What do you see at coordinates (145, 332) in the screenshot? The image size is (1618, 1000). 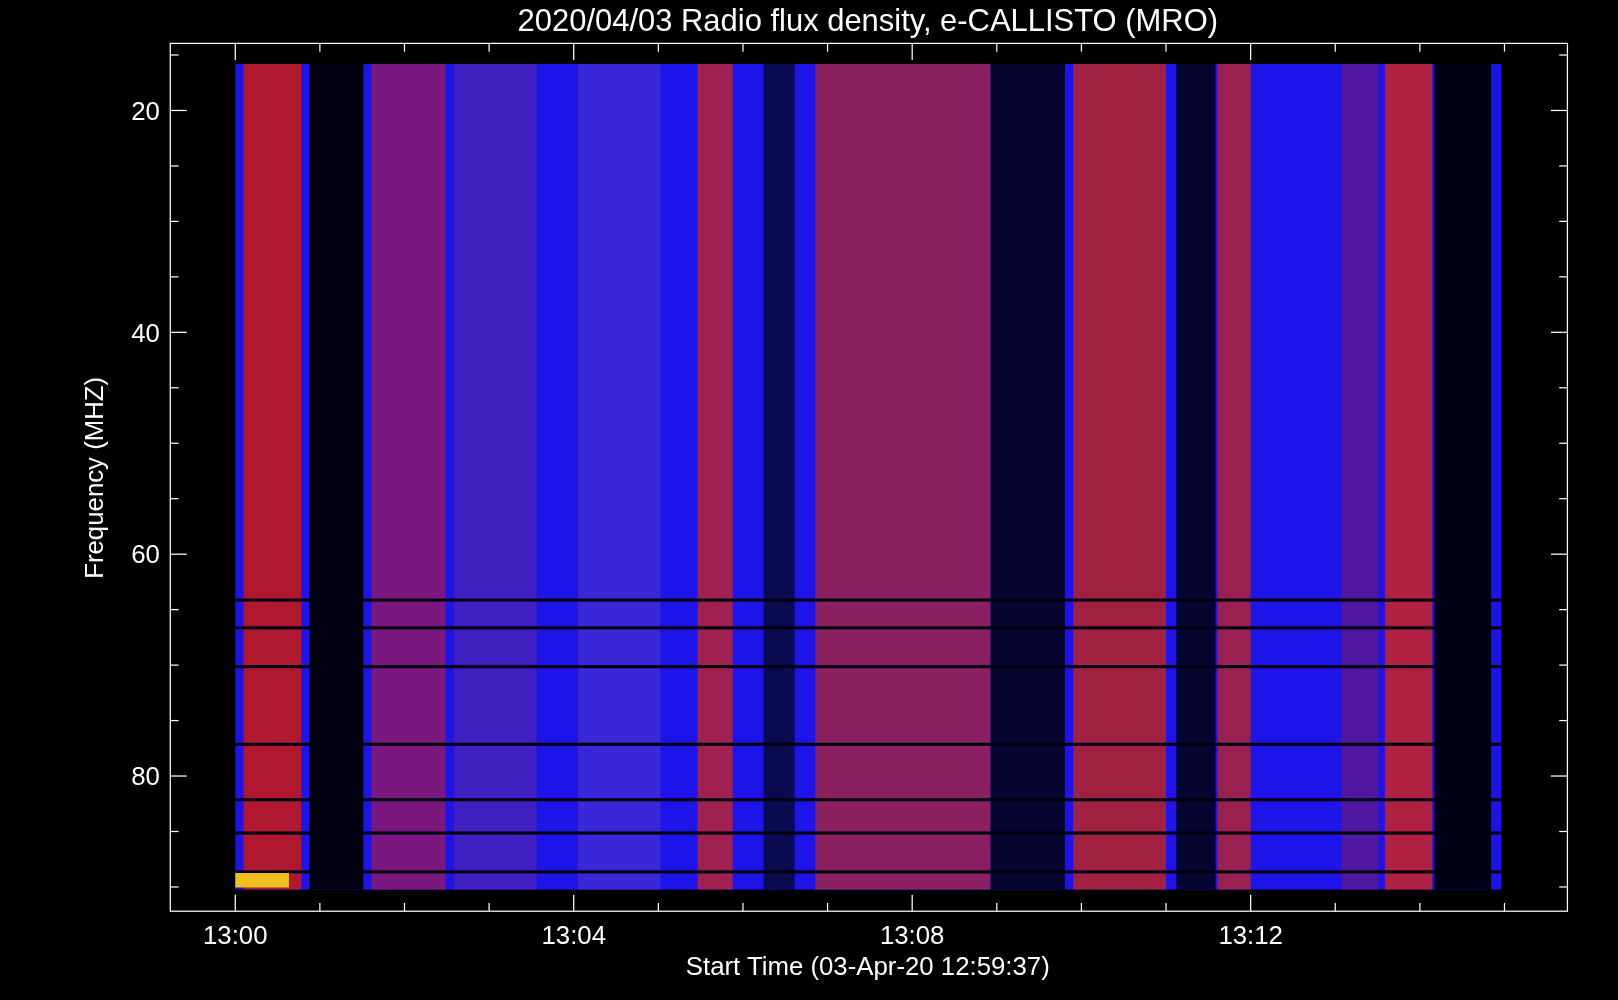 I see `axis-tick-label: 40` at bounding box center [145, 332].